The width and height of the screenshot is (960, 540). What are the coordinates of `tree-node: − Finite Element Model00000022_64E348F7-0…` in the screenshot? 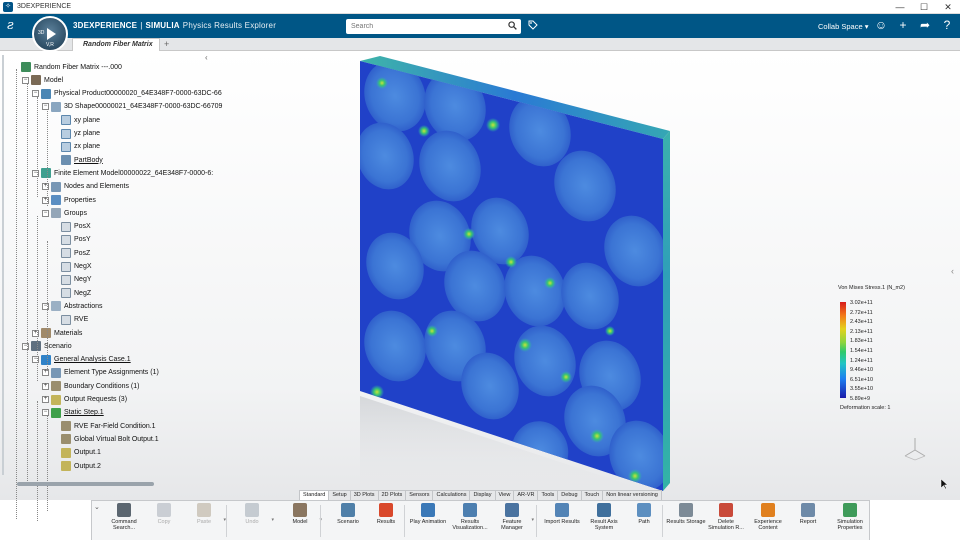 It's located at (122, 173).